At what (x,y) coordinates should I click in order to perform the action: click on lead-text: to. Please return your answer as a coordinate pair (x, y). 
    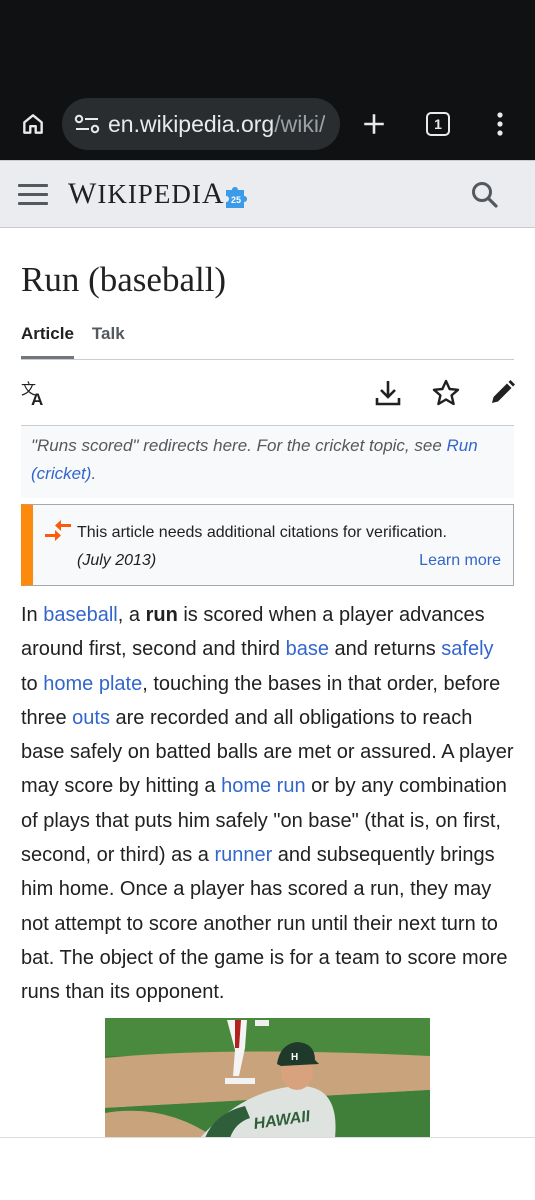
    Looking at the image, I should click on (32, 683).